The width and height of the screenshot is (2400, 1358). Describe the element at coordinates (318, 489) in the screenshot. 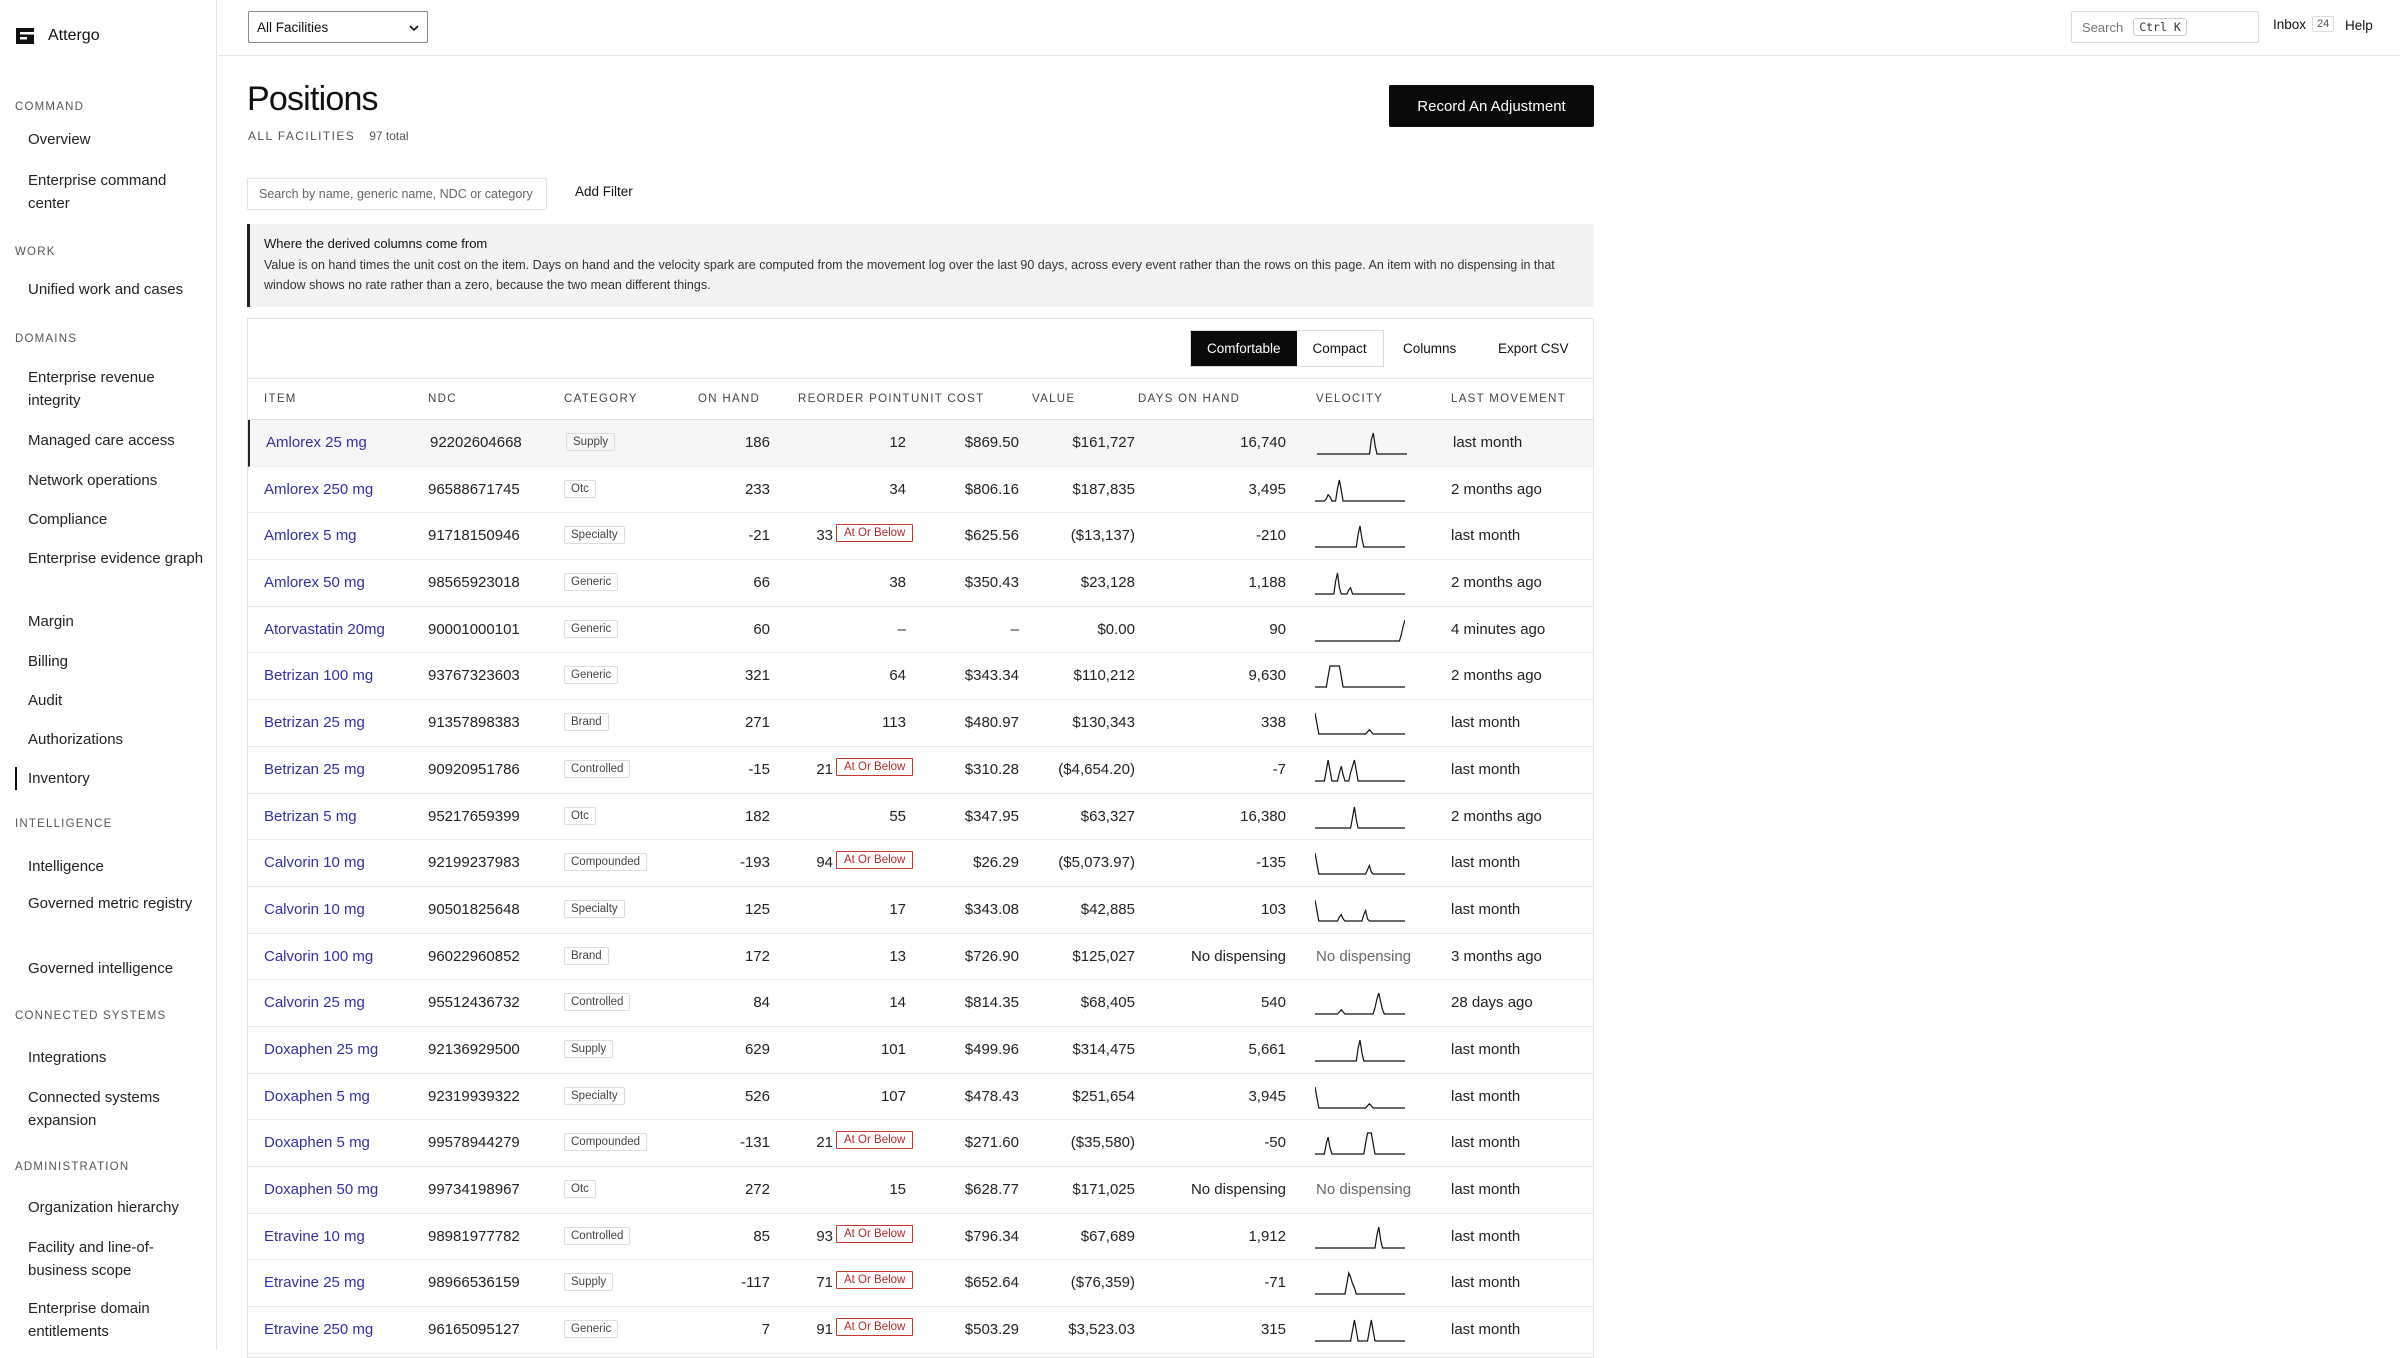

I see `item-link: Amlorex 250 mg` at that location.